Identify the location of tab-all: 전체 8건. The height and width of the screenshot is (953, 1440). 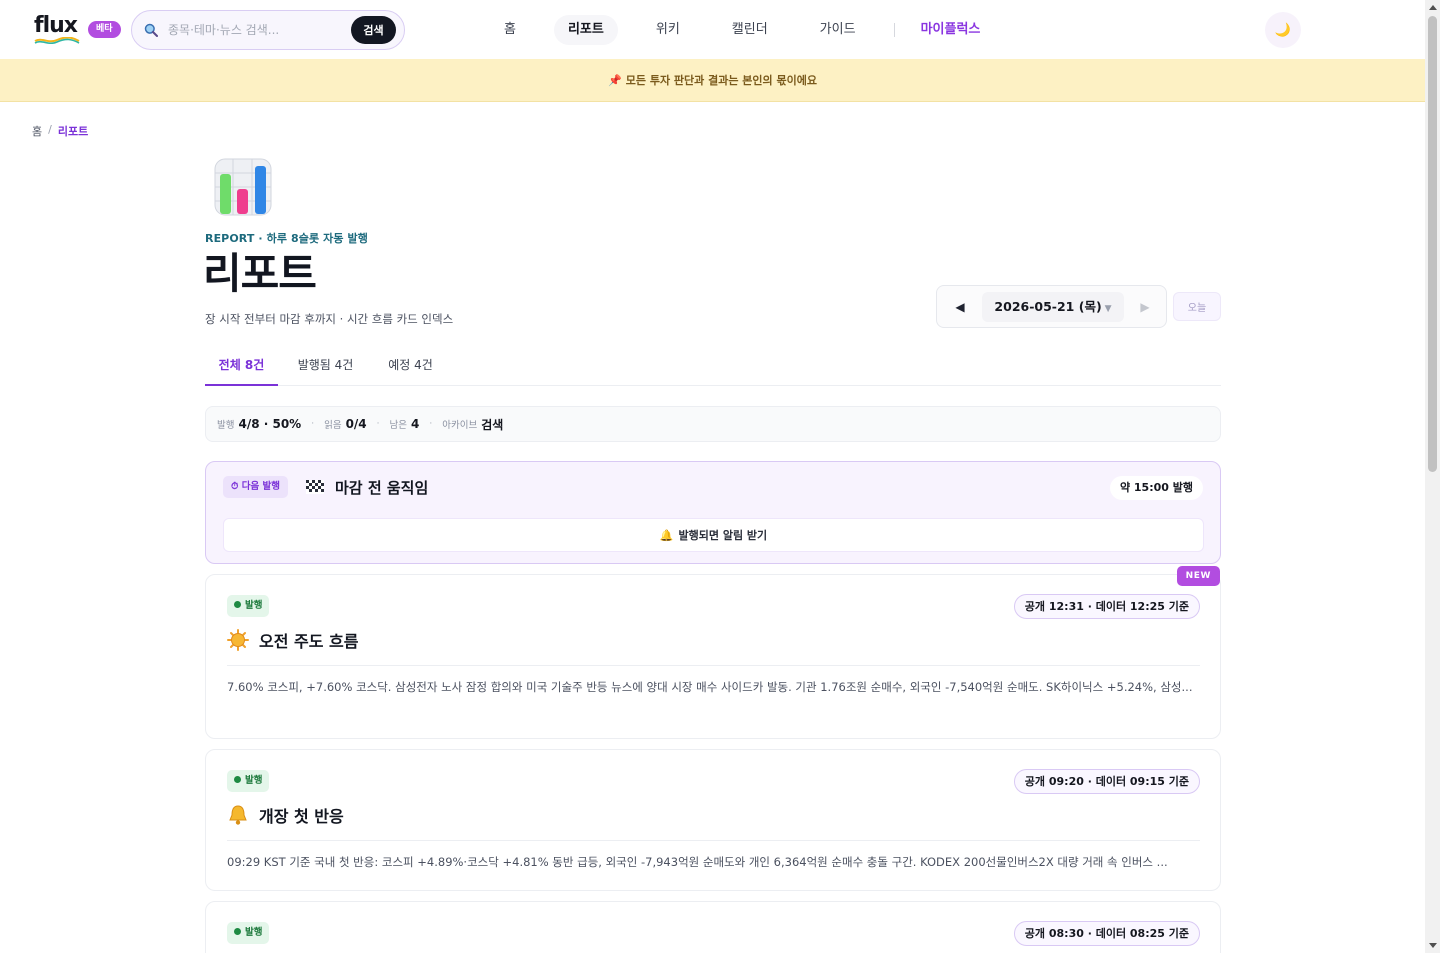
(241, 365).